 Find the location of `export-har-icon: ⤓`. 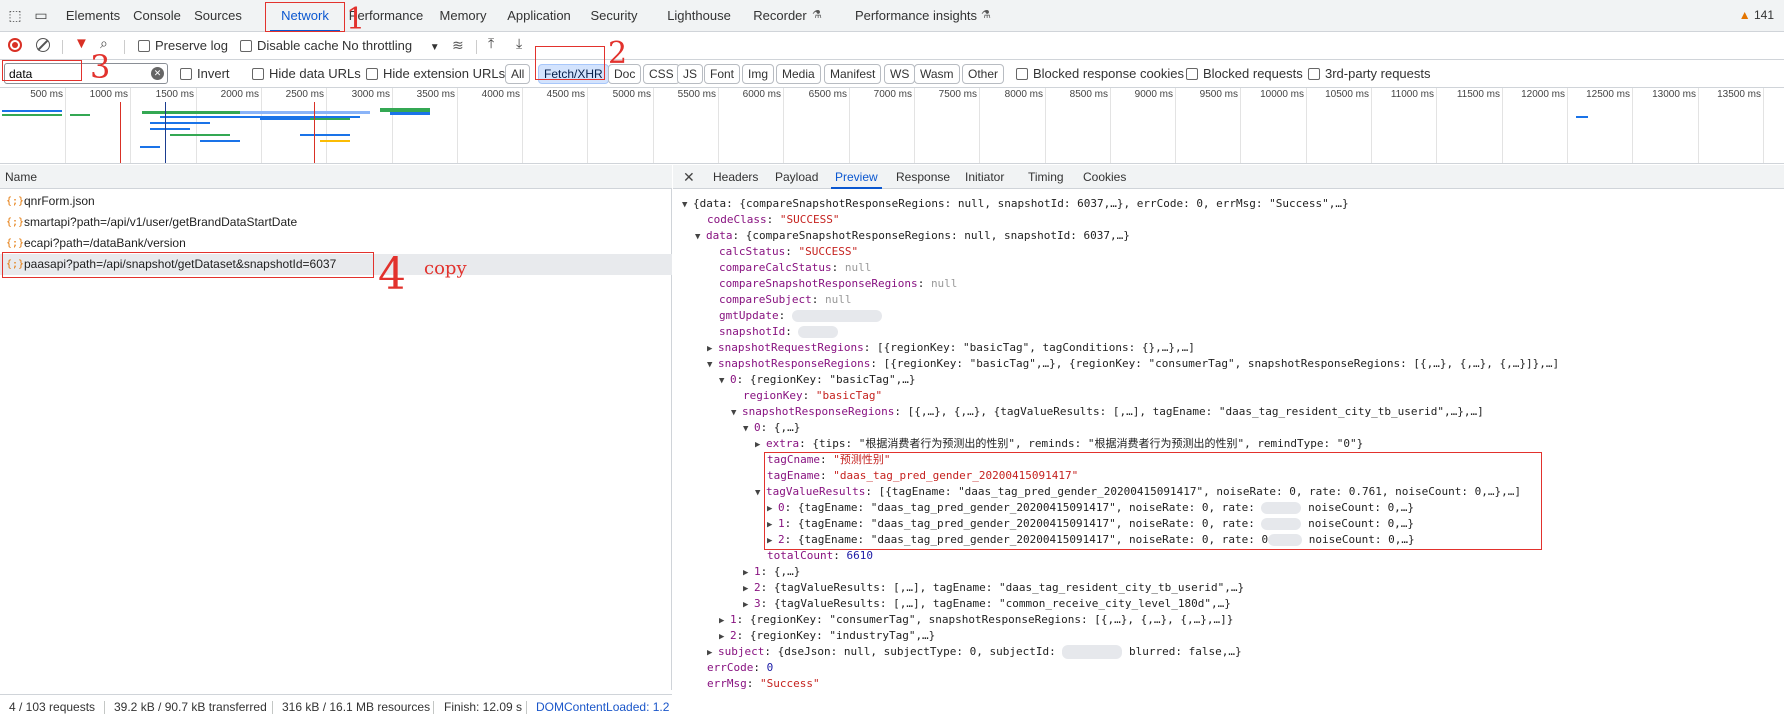

export-har-icon: ⤓ is located at coordinates (519, 43).